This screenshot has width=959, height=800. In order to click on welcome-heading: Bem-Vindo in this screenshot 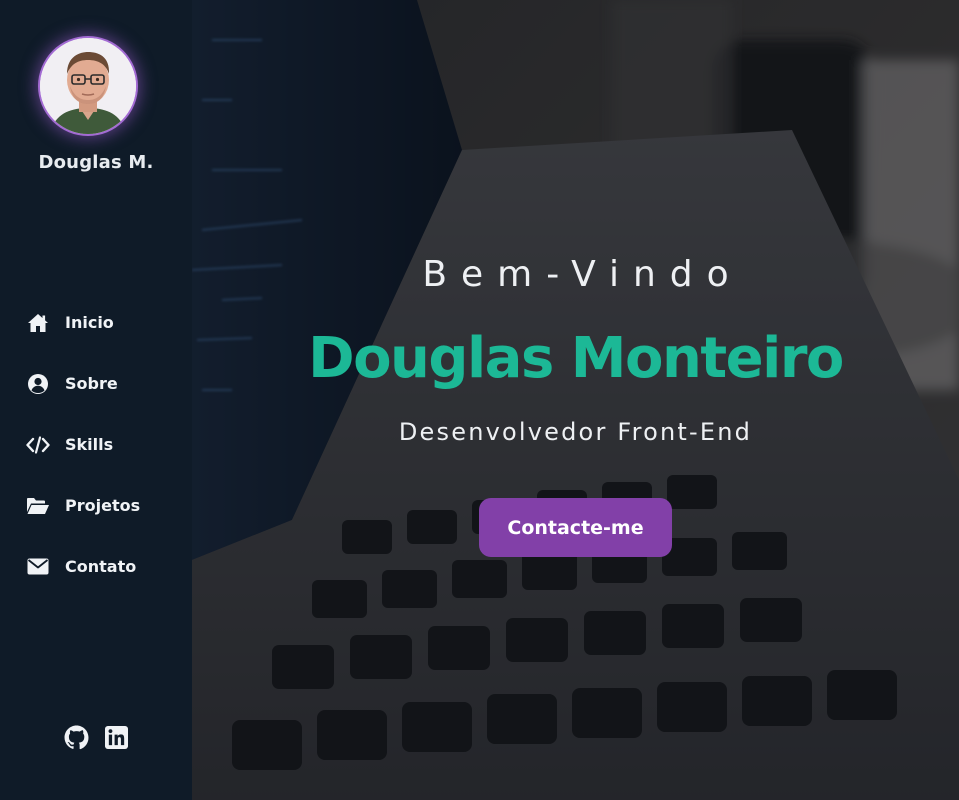, I will do `click(582, 274)`.